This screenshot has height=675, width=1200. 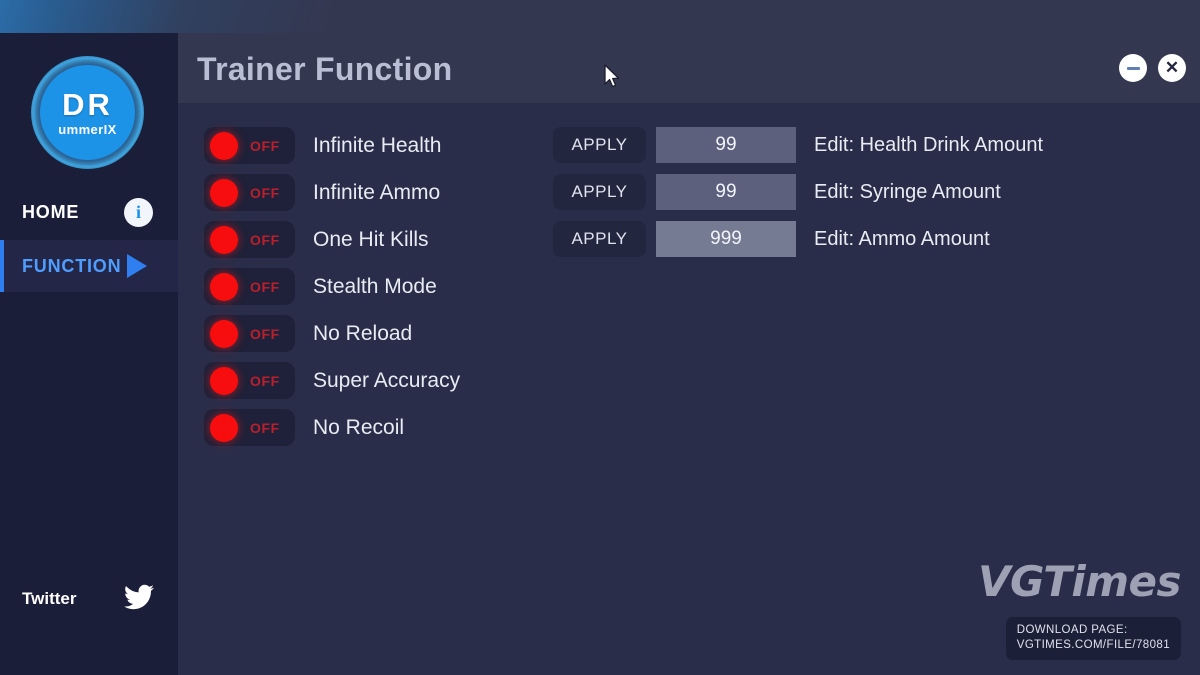 What do you see at coordinates (798, 239) in the screenshot?
I see `edit-row: APPLY Edit: Ammo Amount` at bounding box center [798, 239].